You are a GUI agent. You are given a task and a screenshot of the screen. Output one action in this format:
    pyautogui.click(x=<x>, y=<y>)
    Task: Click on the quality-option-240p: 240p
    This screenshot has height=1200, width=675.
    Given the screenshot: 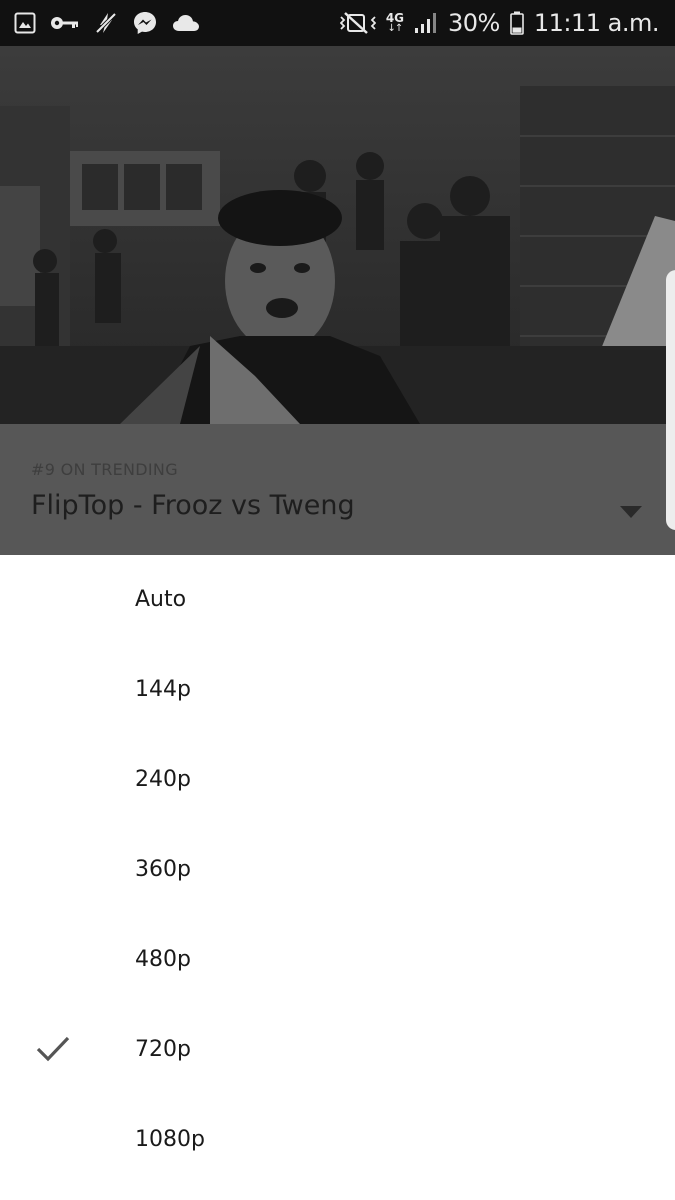 What is the action you would take?
    pyautogui.click(x=337, y=780)
    